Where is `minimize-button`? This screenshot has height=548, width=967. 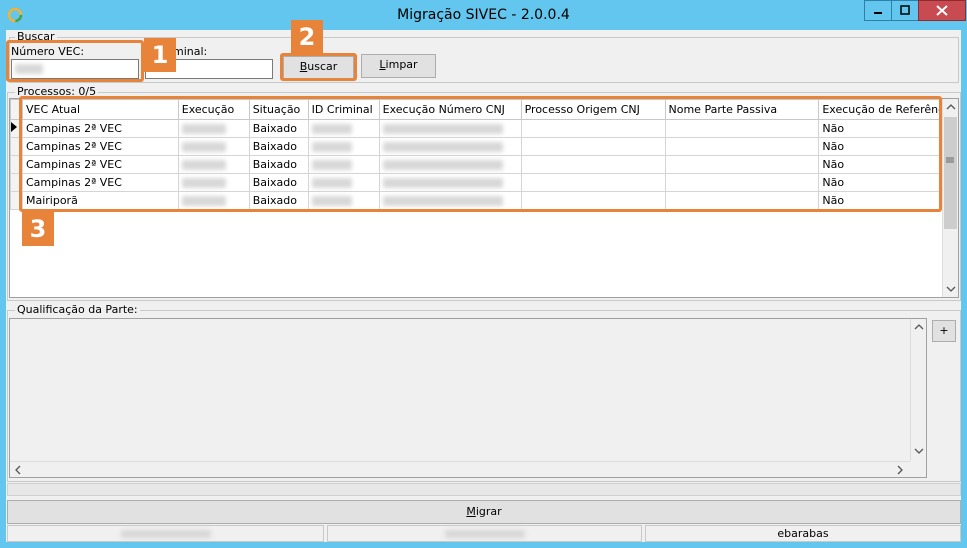
minimize-button is located at coordinates (878, 10).